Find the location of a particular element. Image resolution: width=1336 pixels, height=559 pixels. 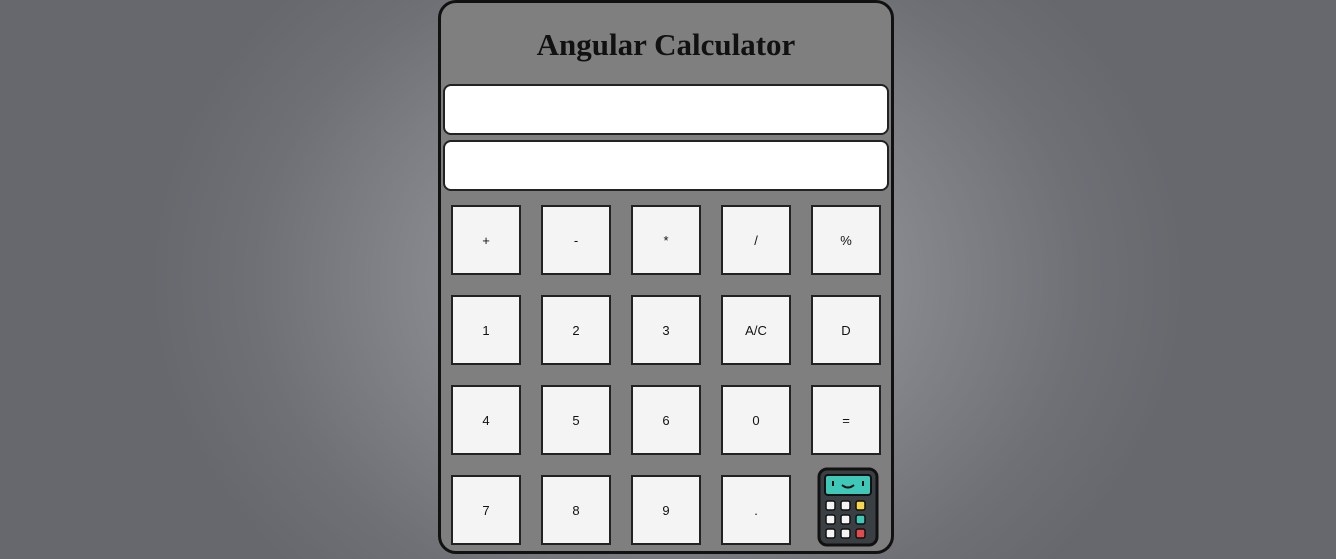

digit-7-button: 7 is located at coordinates (486, 510).